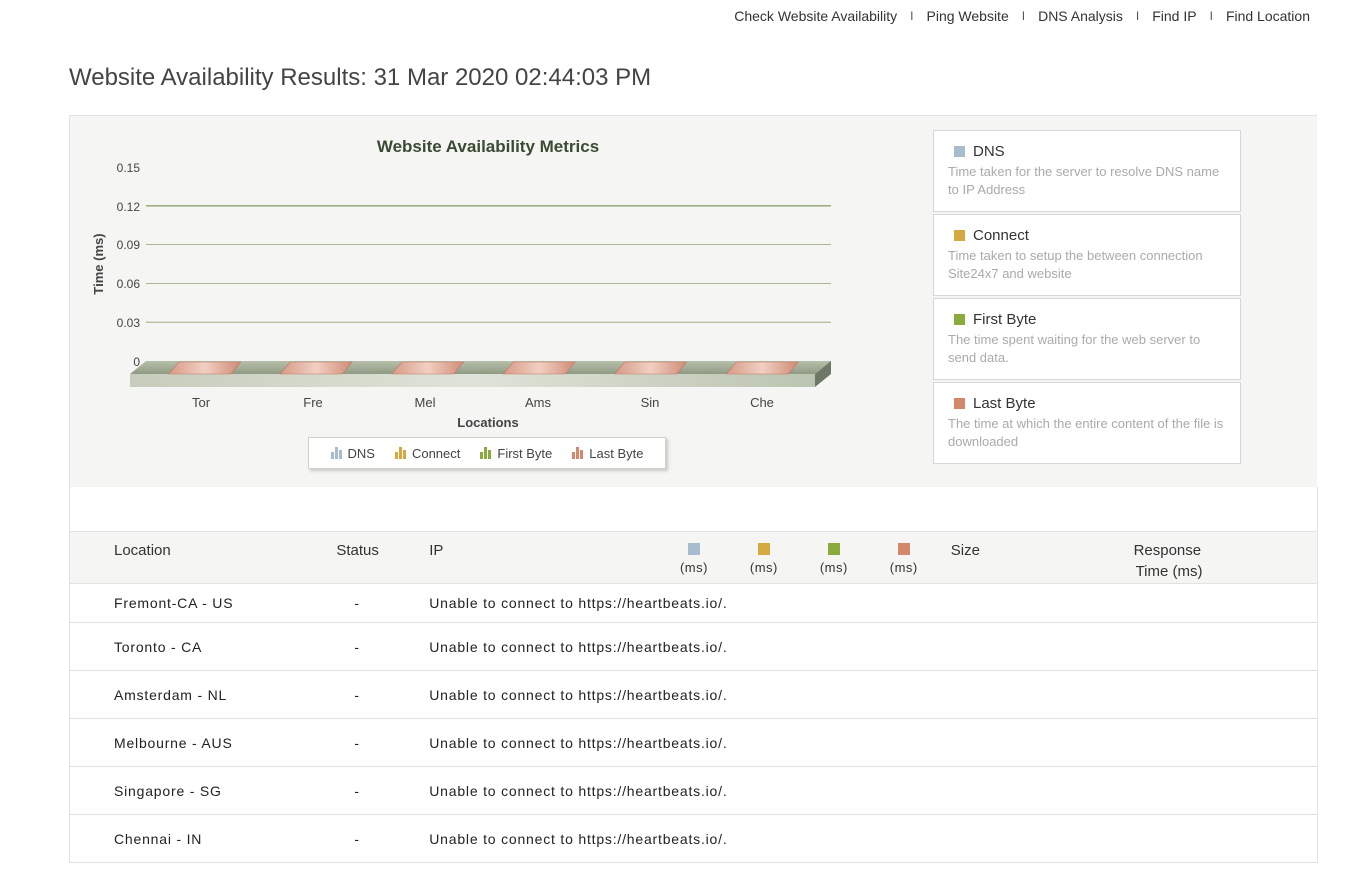 Image resolution: width=1356 pixels, height=892 pixels. I want to click on metric-title: First Byte, so click(1005, 319).